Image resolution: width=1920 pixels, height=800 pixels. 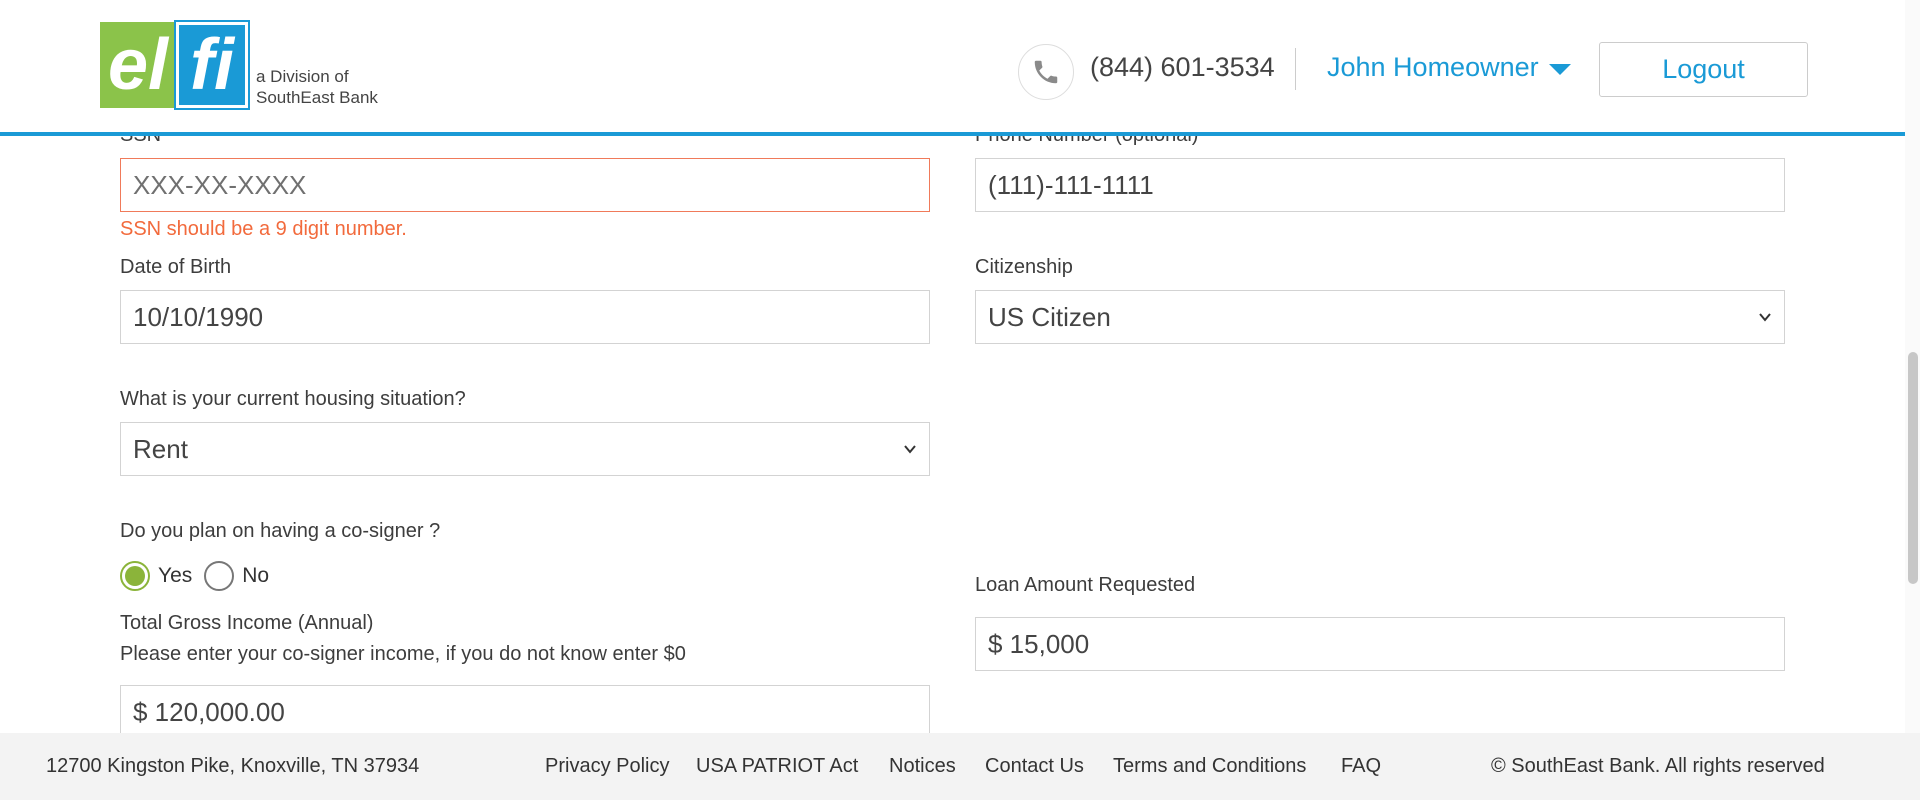 I want to click on ssn-error-message: SSN should be a 9 digit number., so click(x=263, y=229).